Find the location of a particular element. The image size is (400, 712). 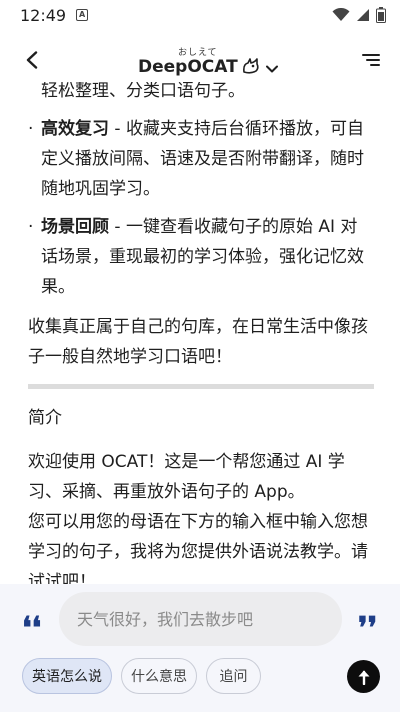

wifi-icon is located at coordinates (341, 14).